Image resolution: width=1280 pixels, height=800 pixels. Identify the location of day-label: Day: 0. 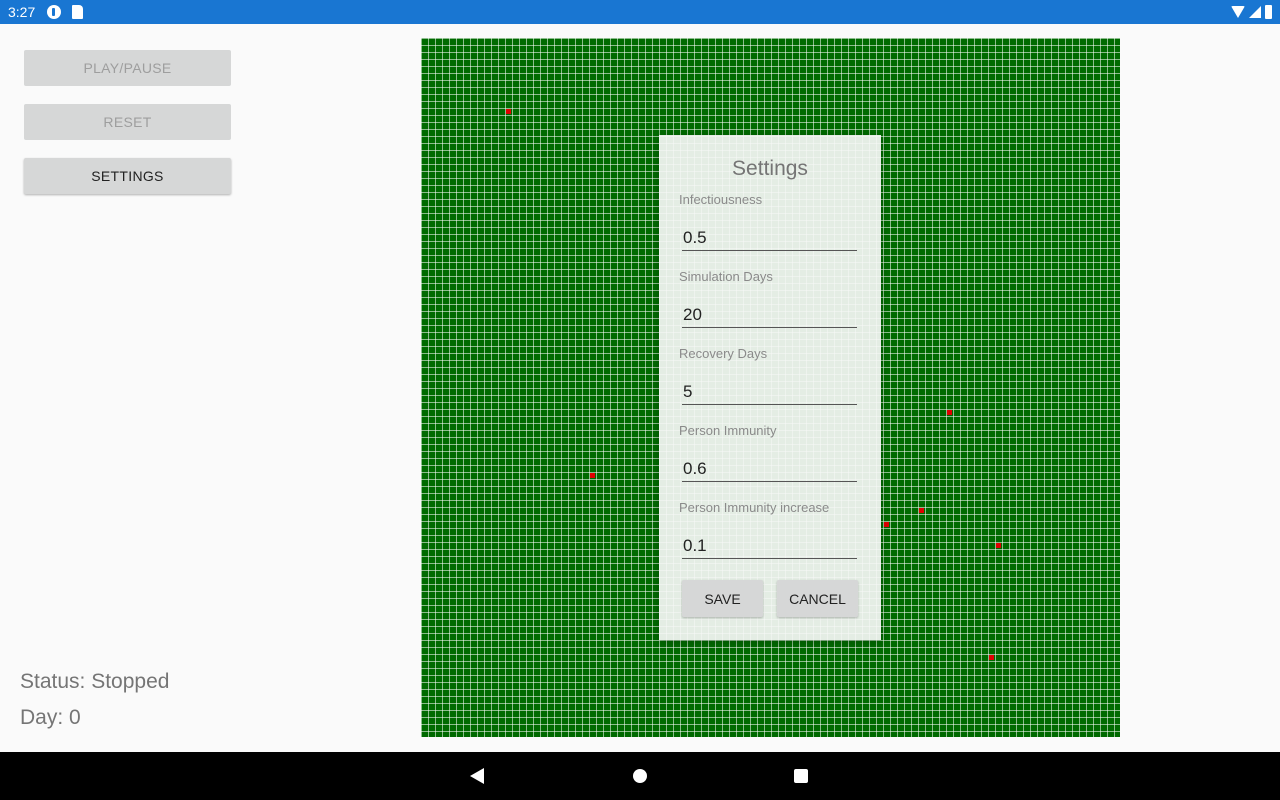
(50, 717).